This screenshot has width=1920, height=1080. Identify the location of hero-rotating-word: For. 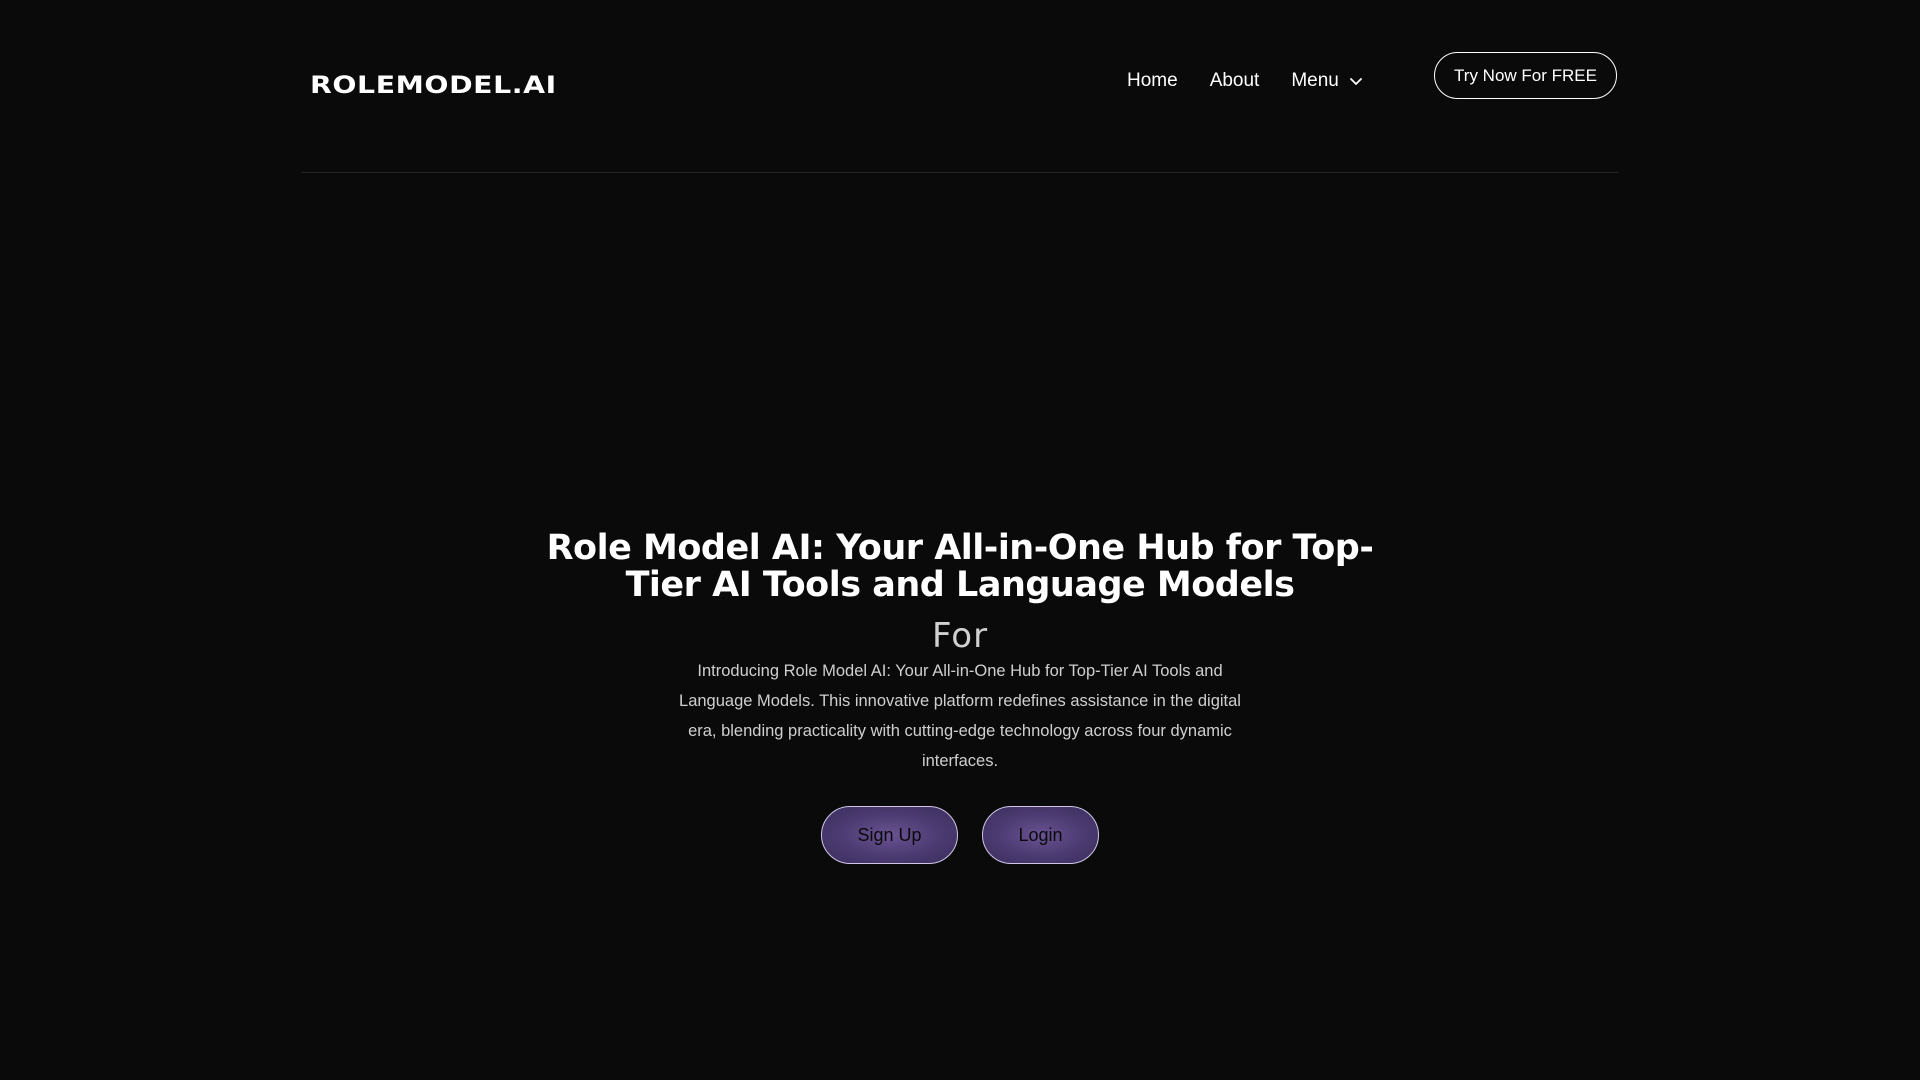
(960, 636).